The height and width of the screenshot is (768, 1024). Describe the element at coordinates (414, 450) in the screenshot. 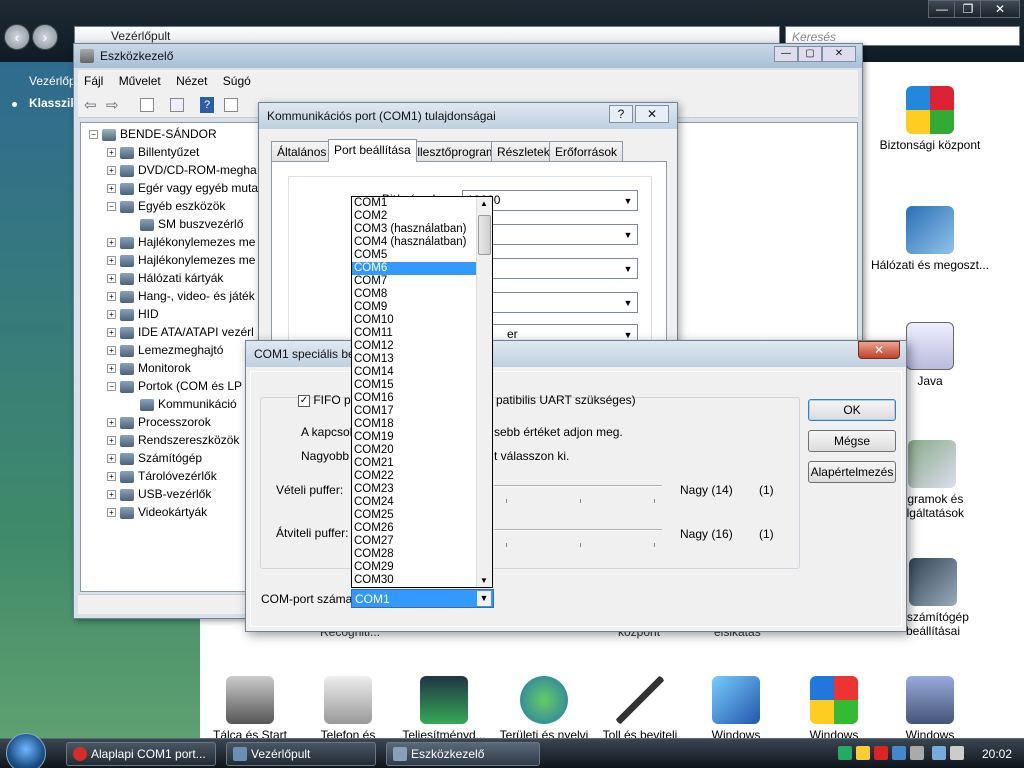

I see `com-option: COM20` at that location.